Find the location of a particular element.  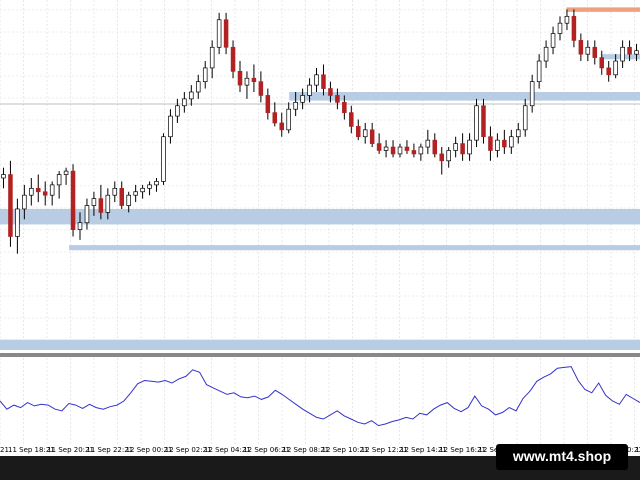

watermark-badge: www.mt4.shop is located at coordinates (562, 457).